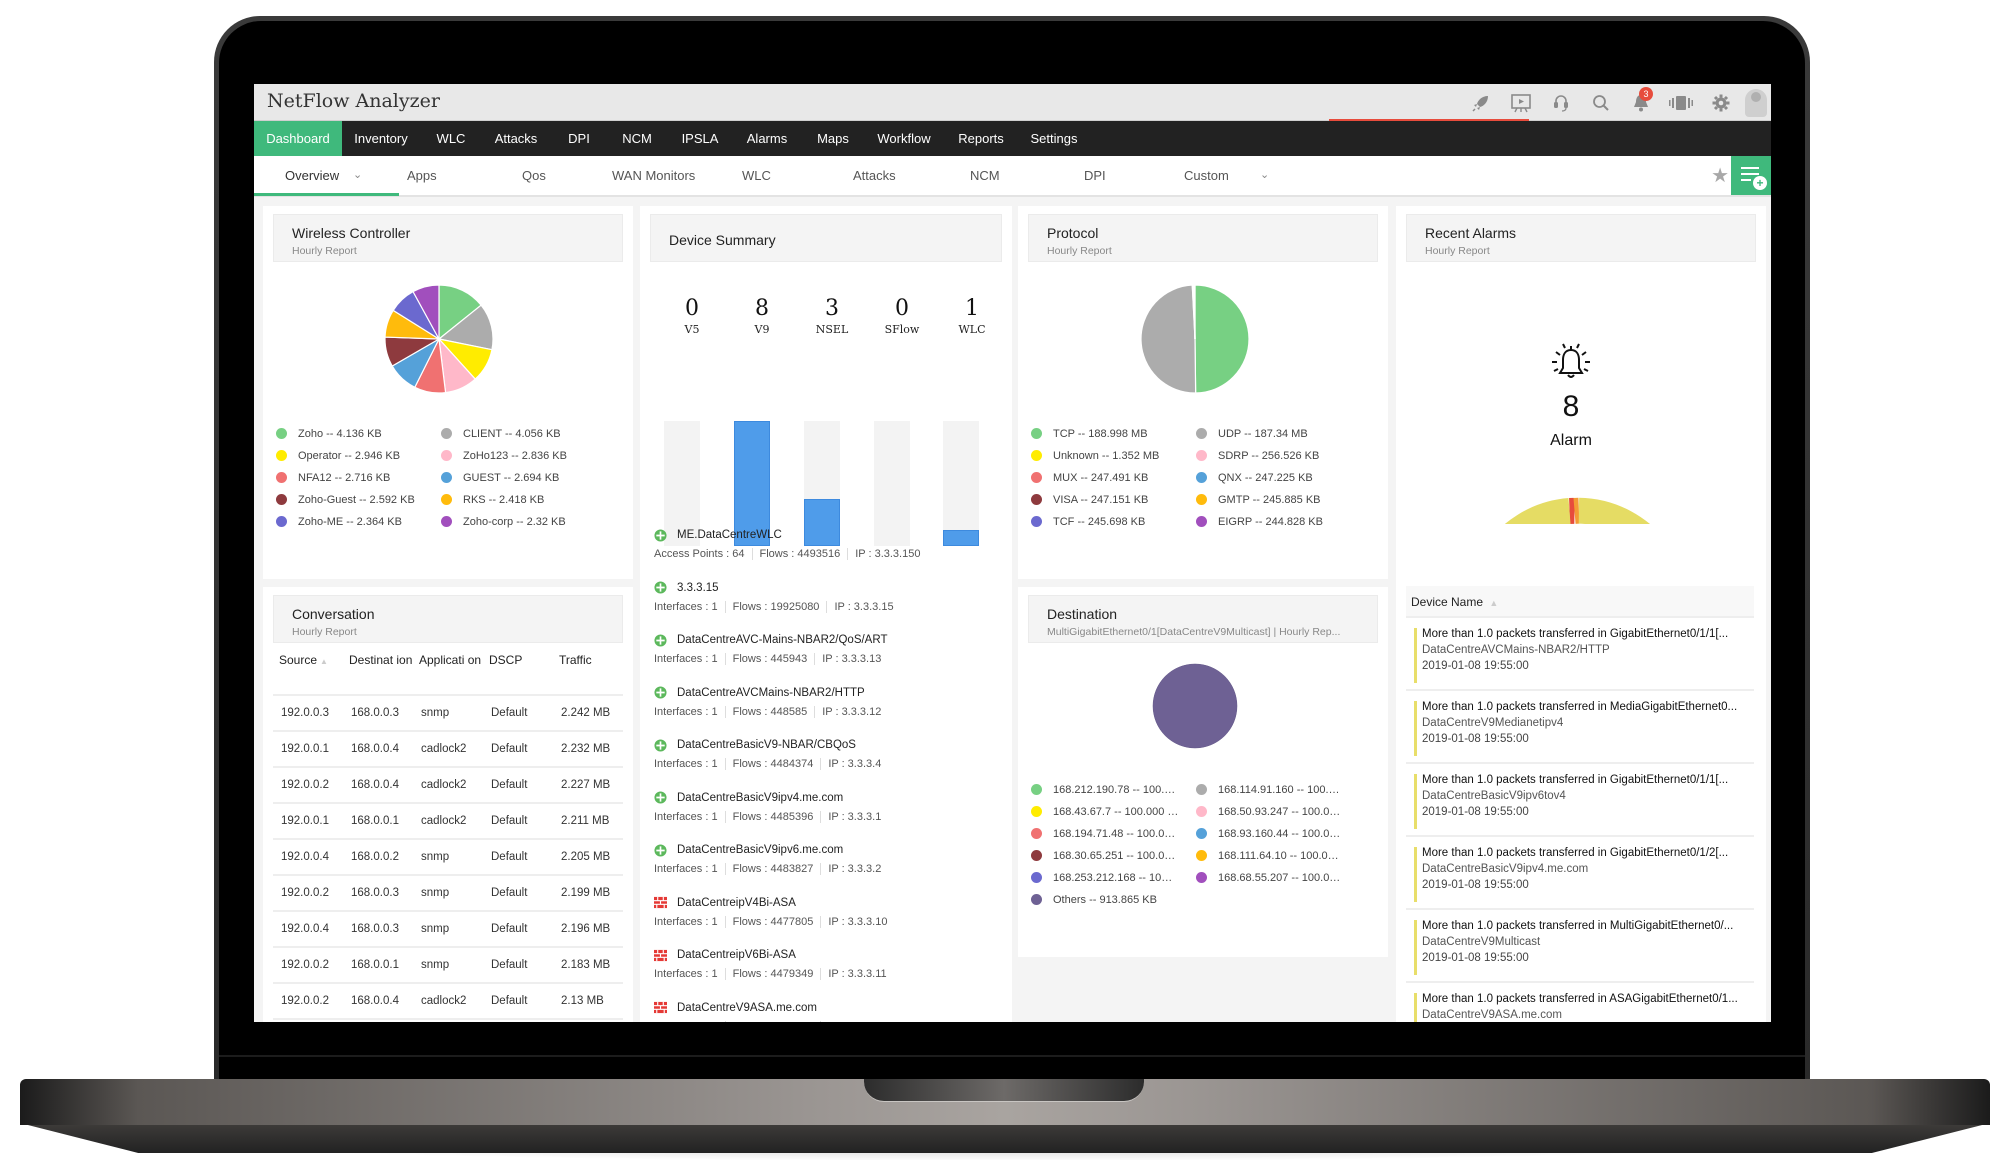 This screenshot has width=2000, height=1170. Describe the element at coordinates (972, 316) in the screenshot. I see `device-count-wlc: 1 WLC` at that location.